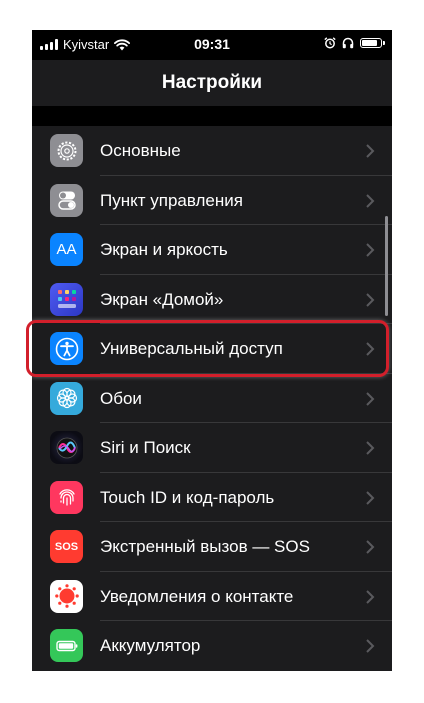 This screenshot has height=703, width=424. Describe the element at coordinates (171, 200) in the screenshot. I see `settings-item-label: Пункт управления` at that location.